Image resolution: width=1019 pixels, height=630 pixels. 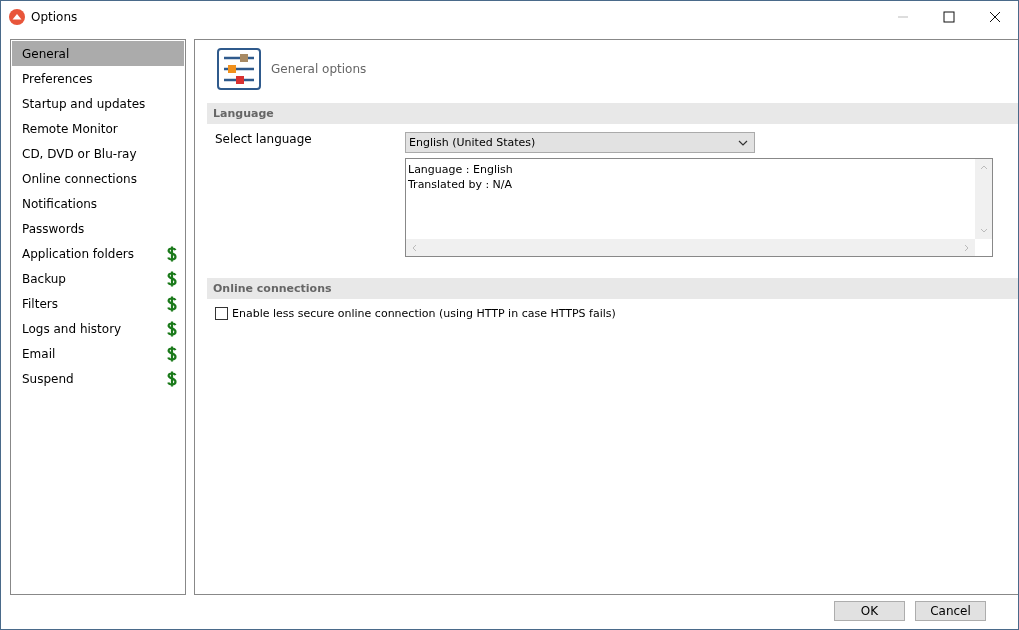 I want to click on maximize-icon, so click(x=949, y=16).